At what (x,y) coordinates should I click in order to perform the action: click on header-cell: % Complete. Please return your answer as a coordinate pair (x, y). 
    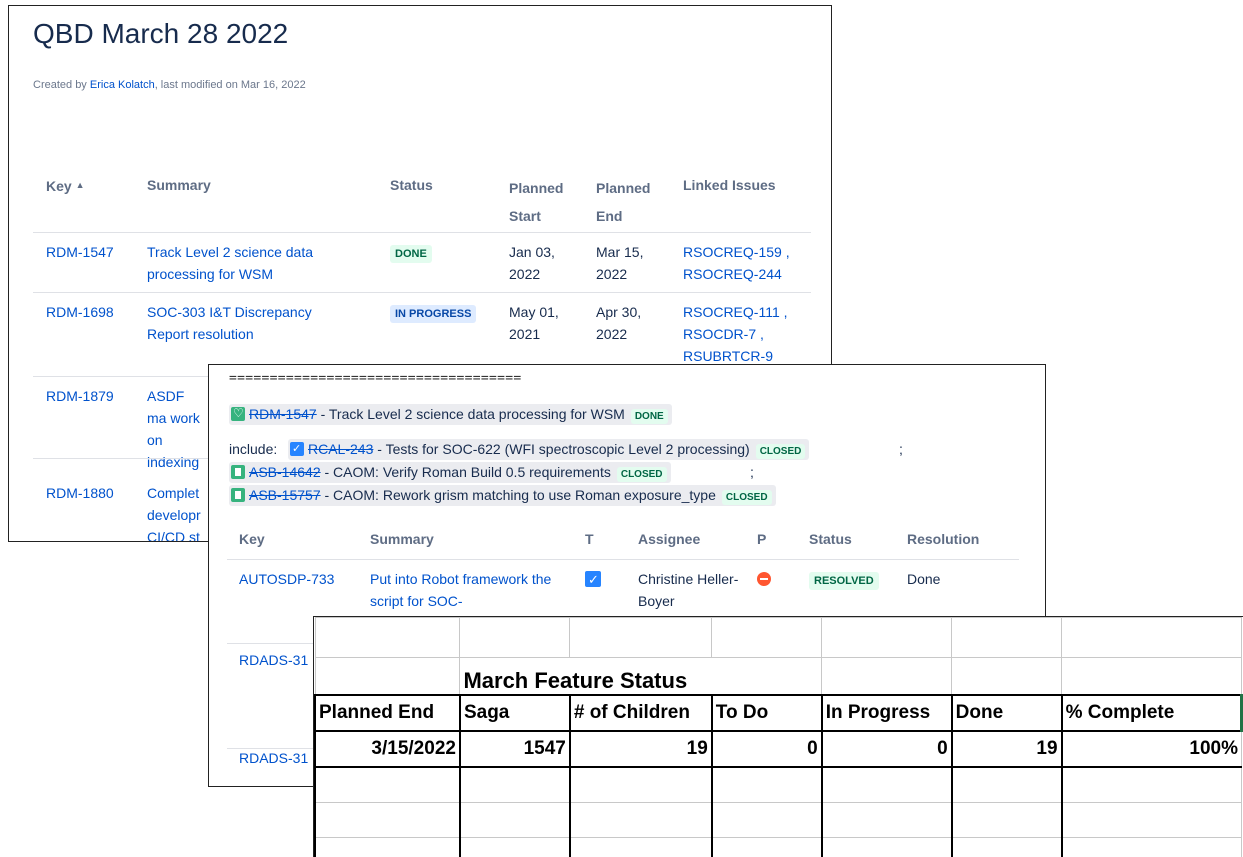
    Looking at the image, I should click on (1152, 713).